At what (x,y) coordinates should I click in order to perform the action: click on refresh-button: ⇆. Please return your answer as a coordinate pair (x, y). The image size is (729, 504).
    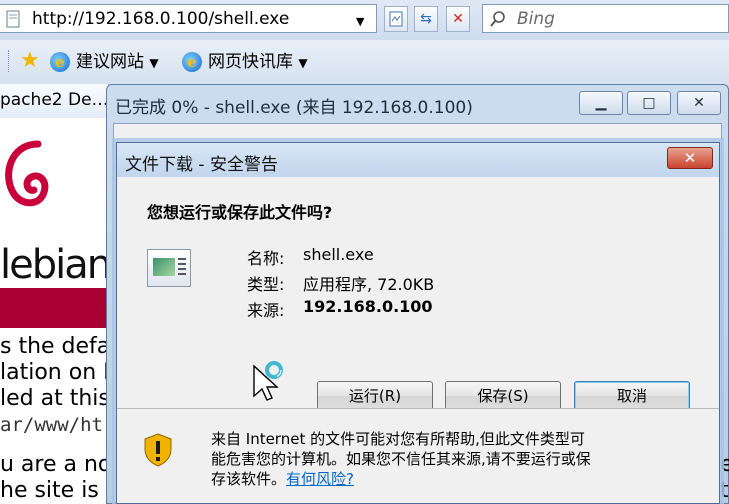
    Looking at the image, I should click on (426, 19).